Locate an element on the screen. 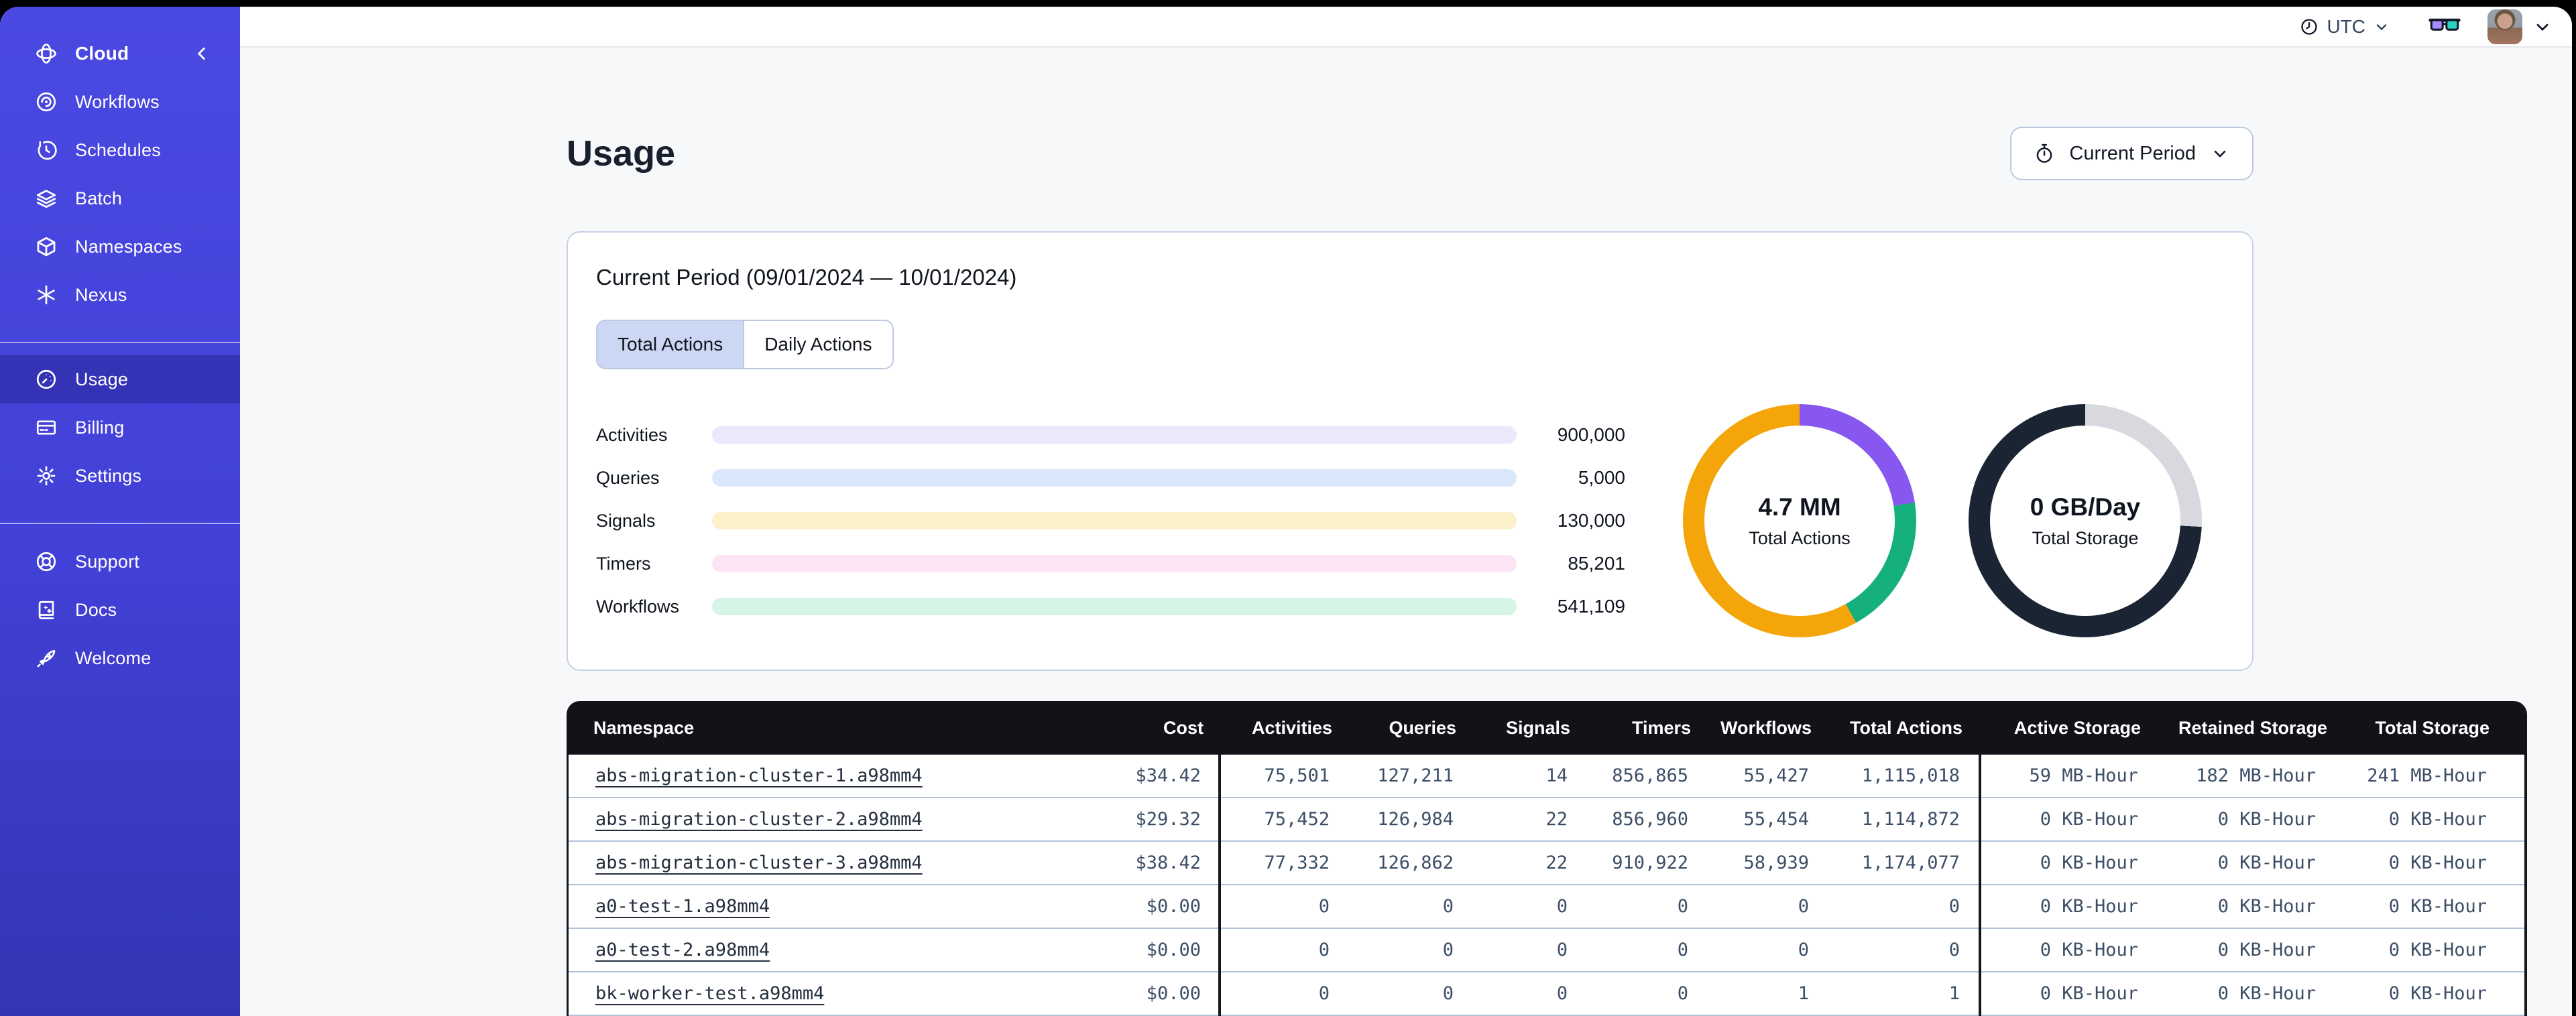  batch-layers-icon is located at coordinates (46, 198).